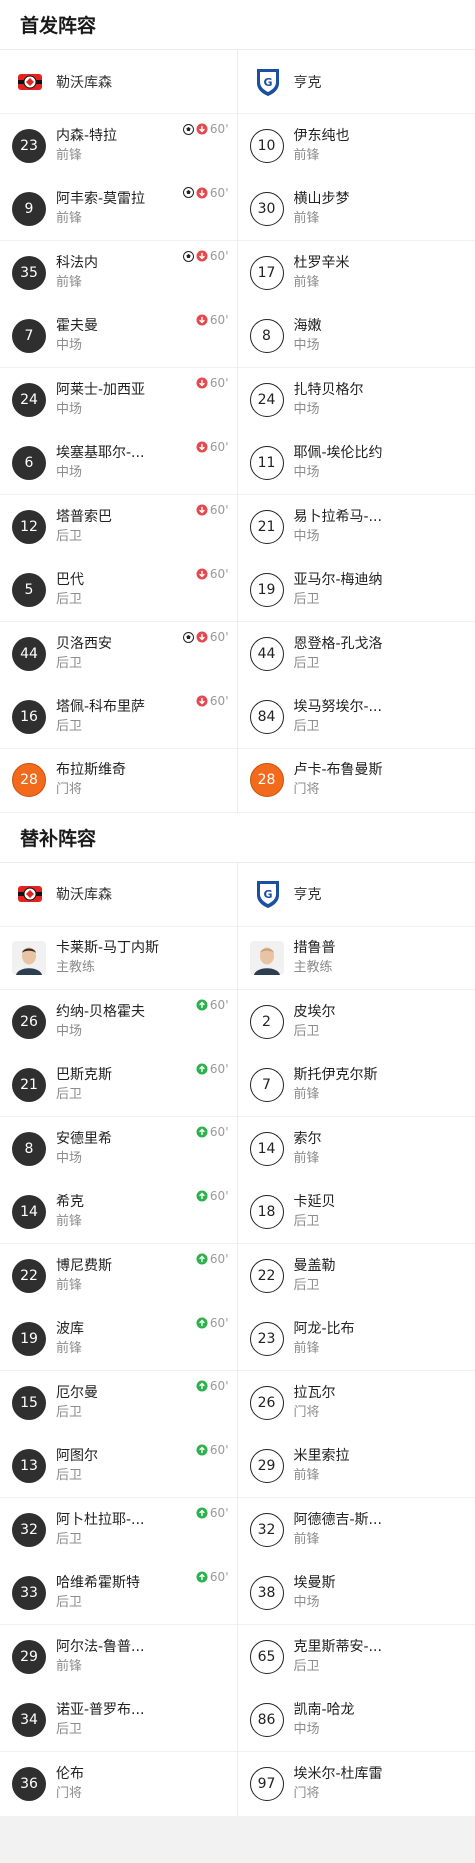 The width and height of the screenshot is (475, 1863). What do you see at coordinates (84, 516) in the screenshot?
I see `player-name: 塔普索巴` at bounding box center [84, 516].